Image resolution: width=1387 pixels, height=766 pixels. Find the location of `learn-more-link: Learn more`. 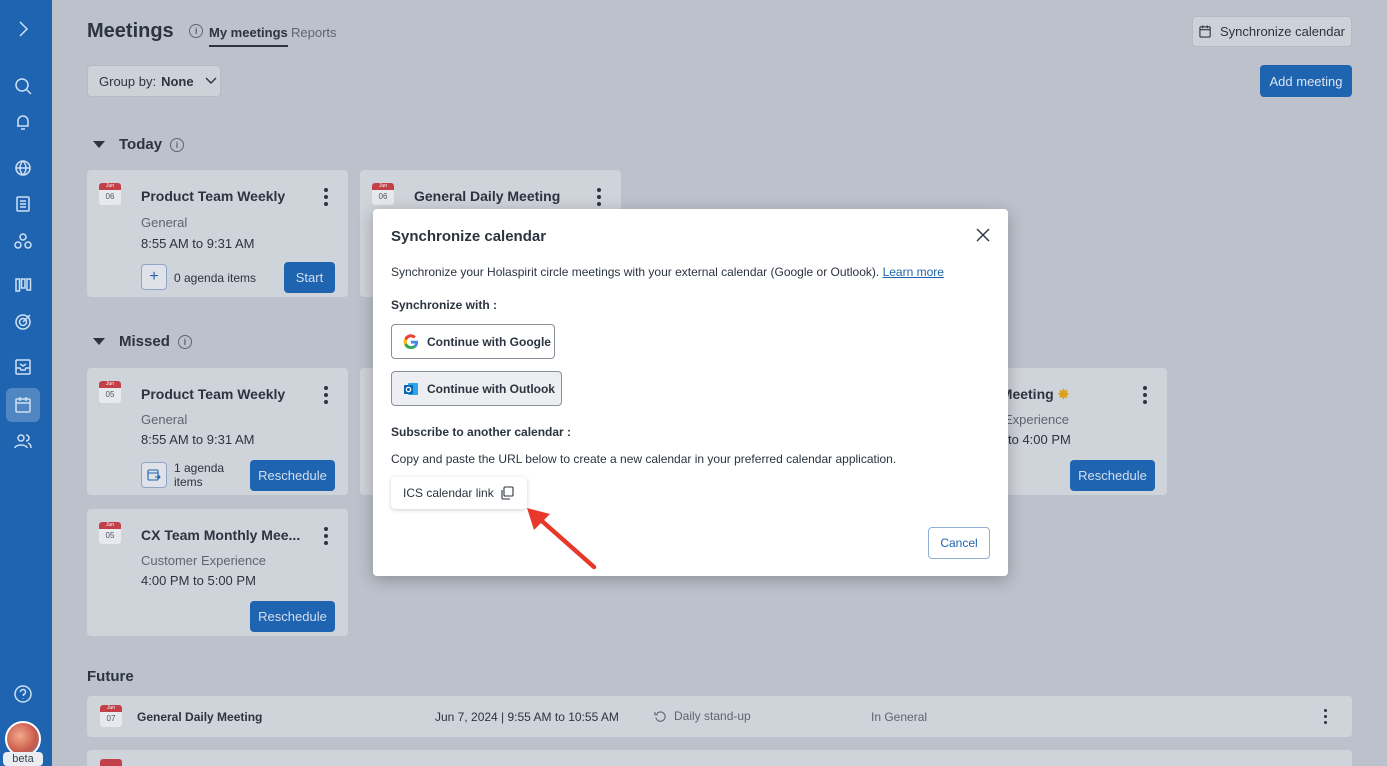

learn-more-link: Learn more is located at coordinates (913, 272).